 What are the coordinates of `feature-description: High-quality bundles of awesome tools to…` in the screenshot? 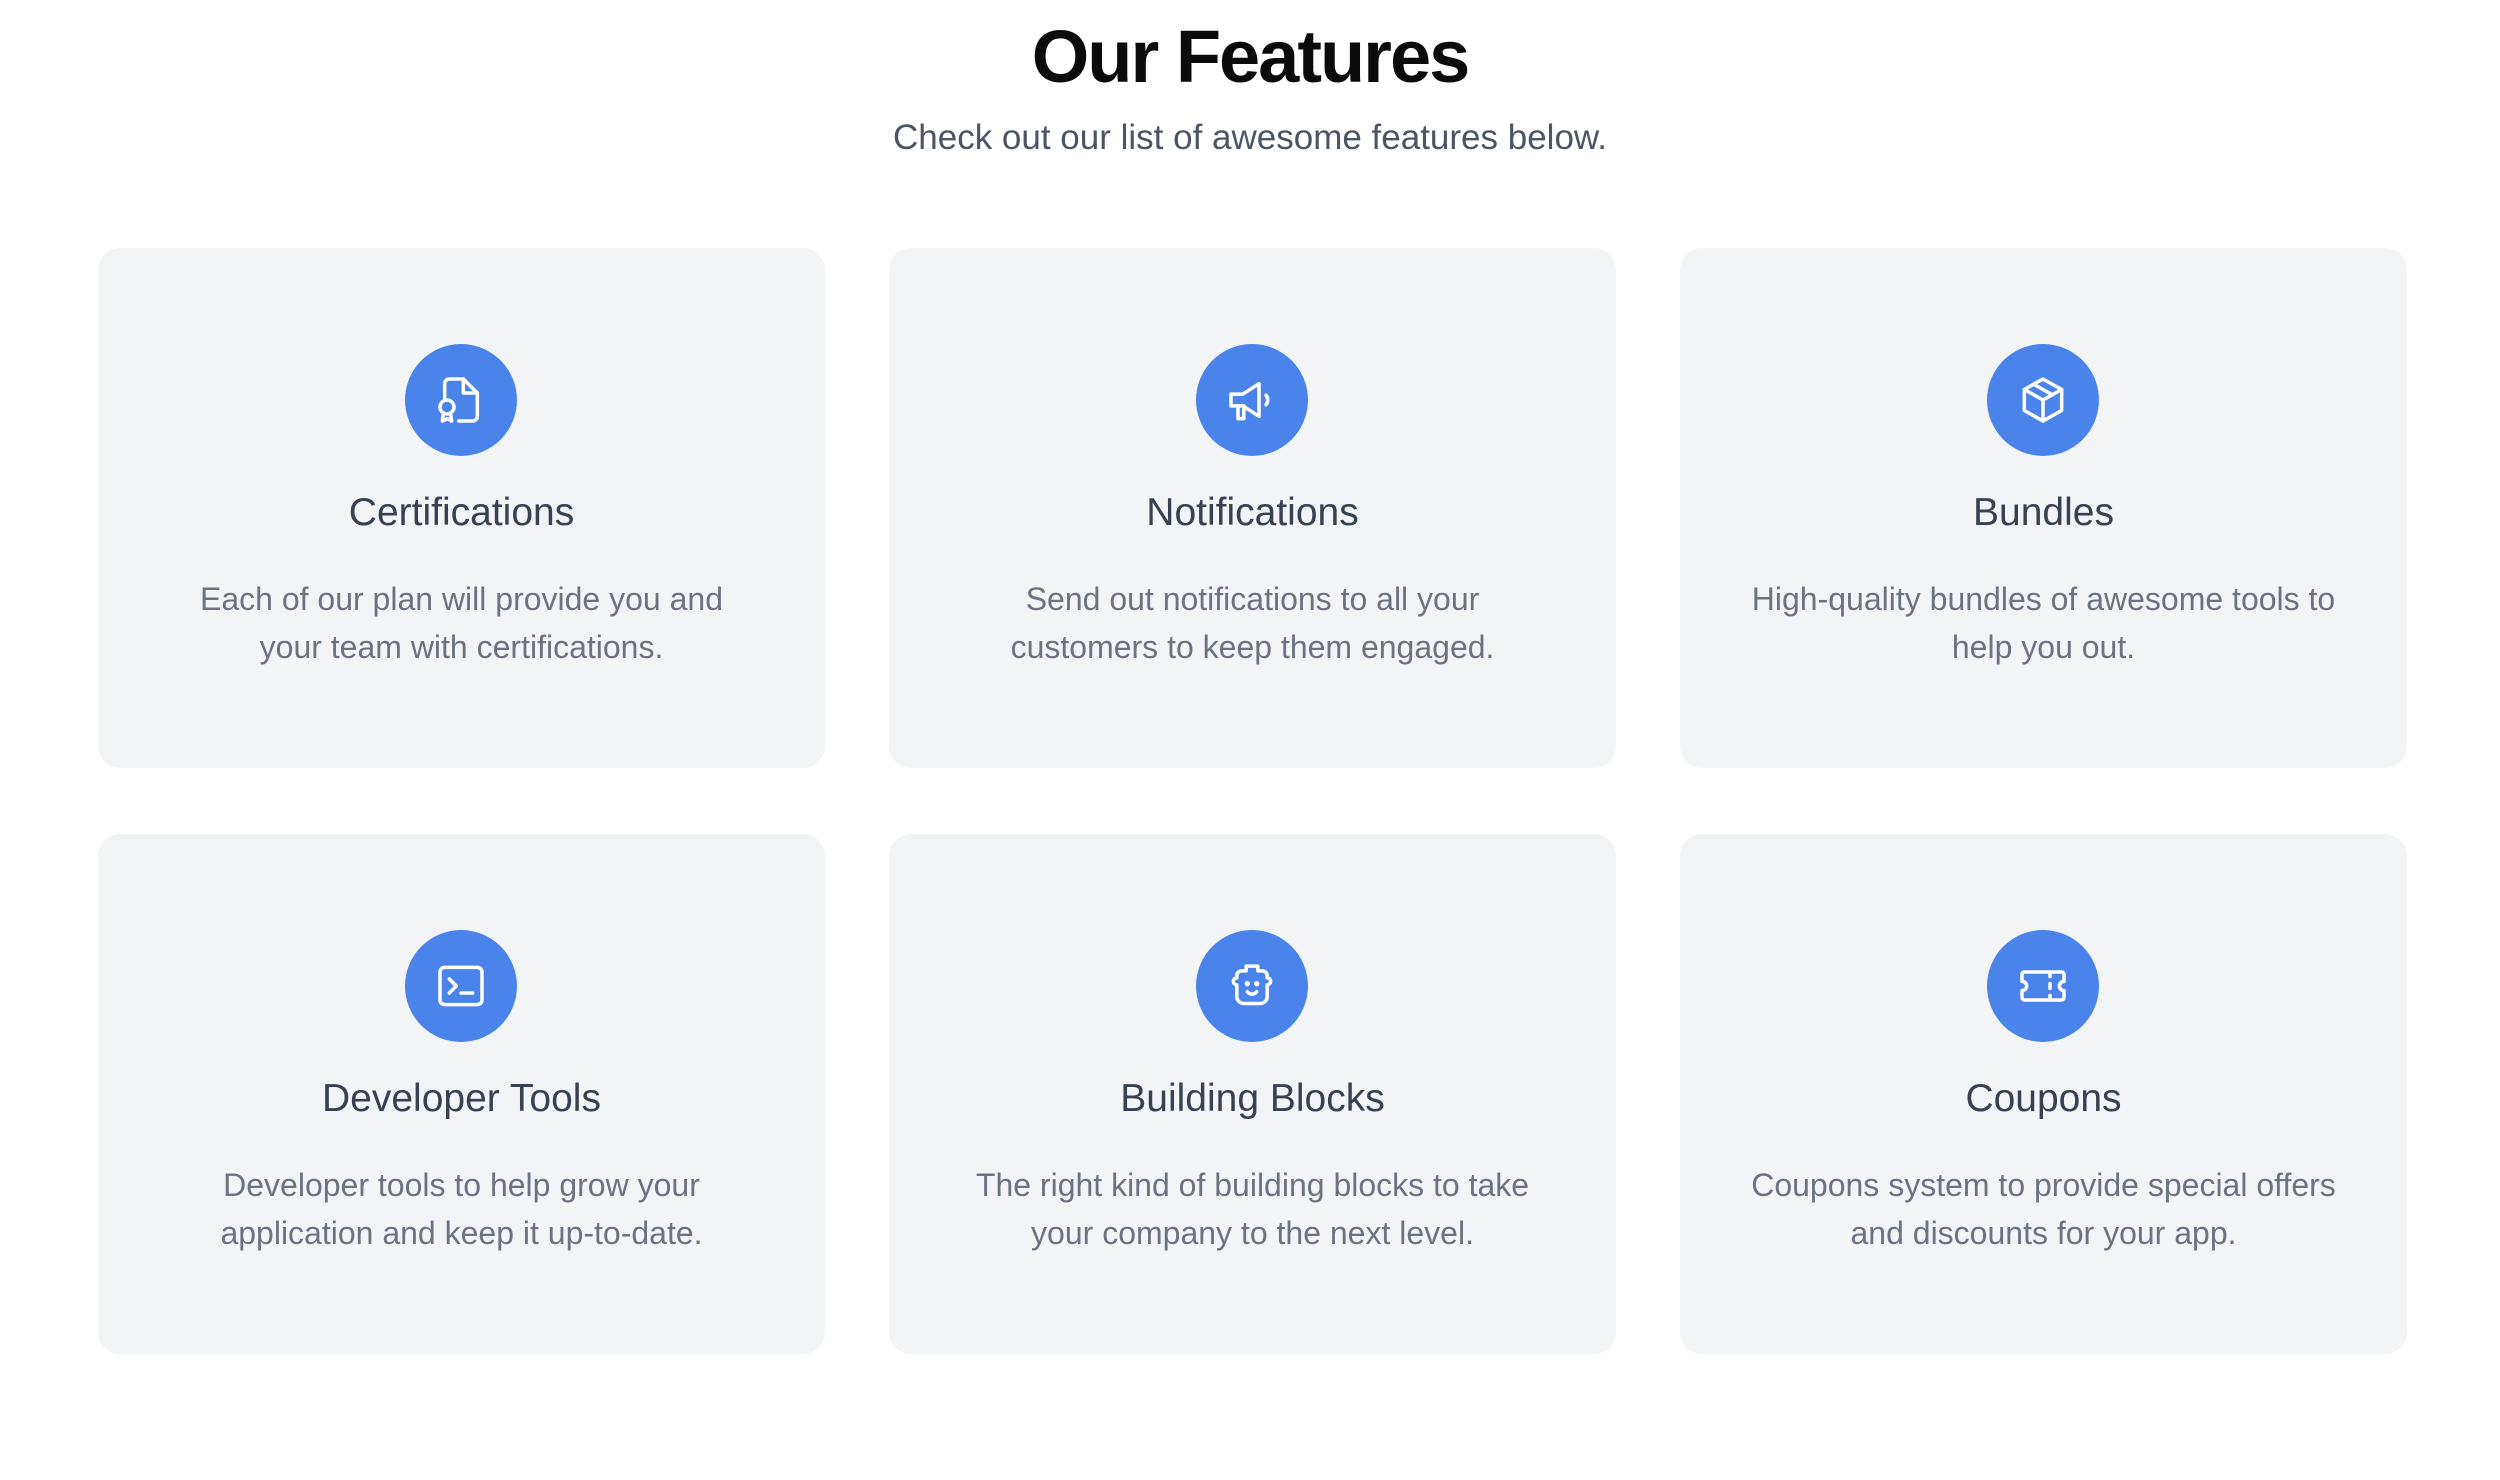 It's located at (2043, 623).